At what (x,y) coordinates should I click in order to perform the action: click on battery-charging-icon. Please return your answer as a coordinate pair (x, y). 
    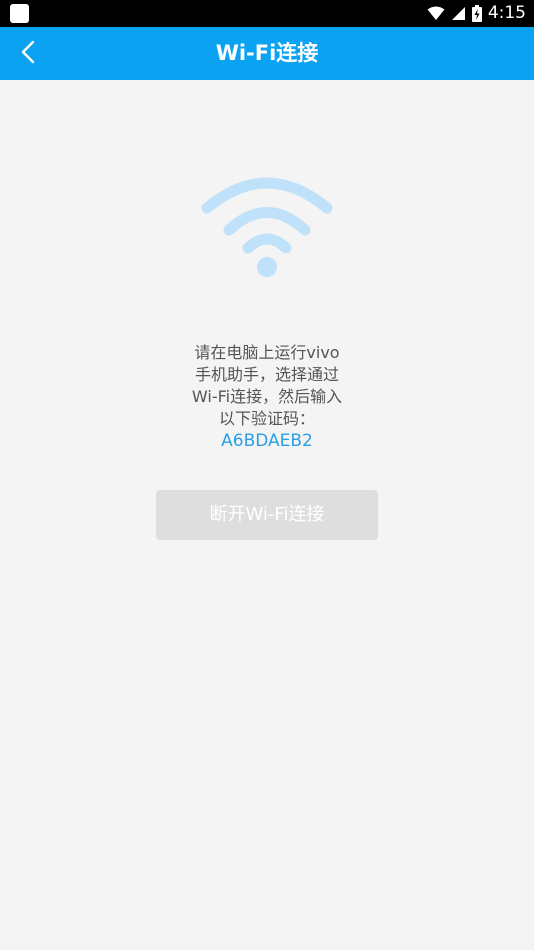
    Looking at the image, I should click on (476, 13).